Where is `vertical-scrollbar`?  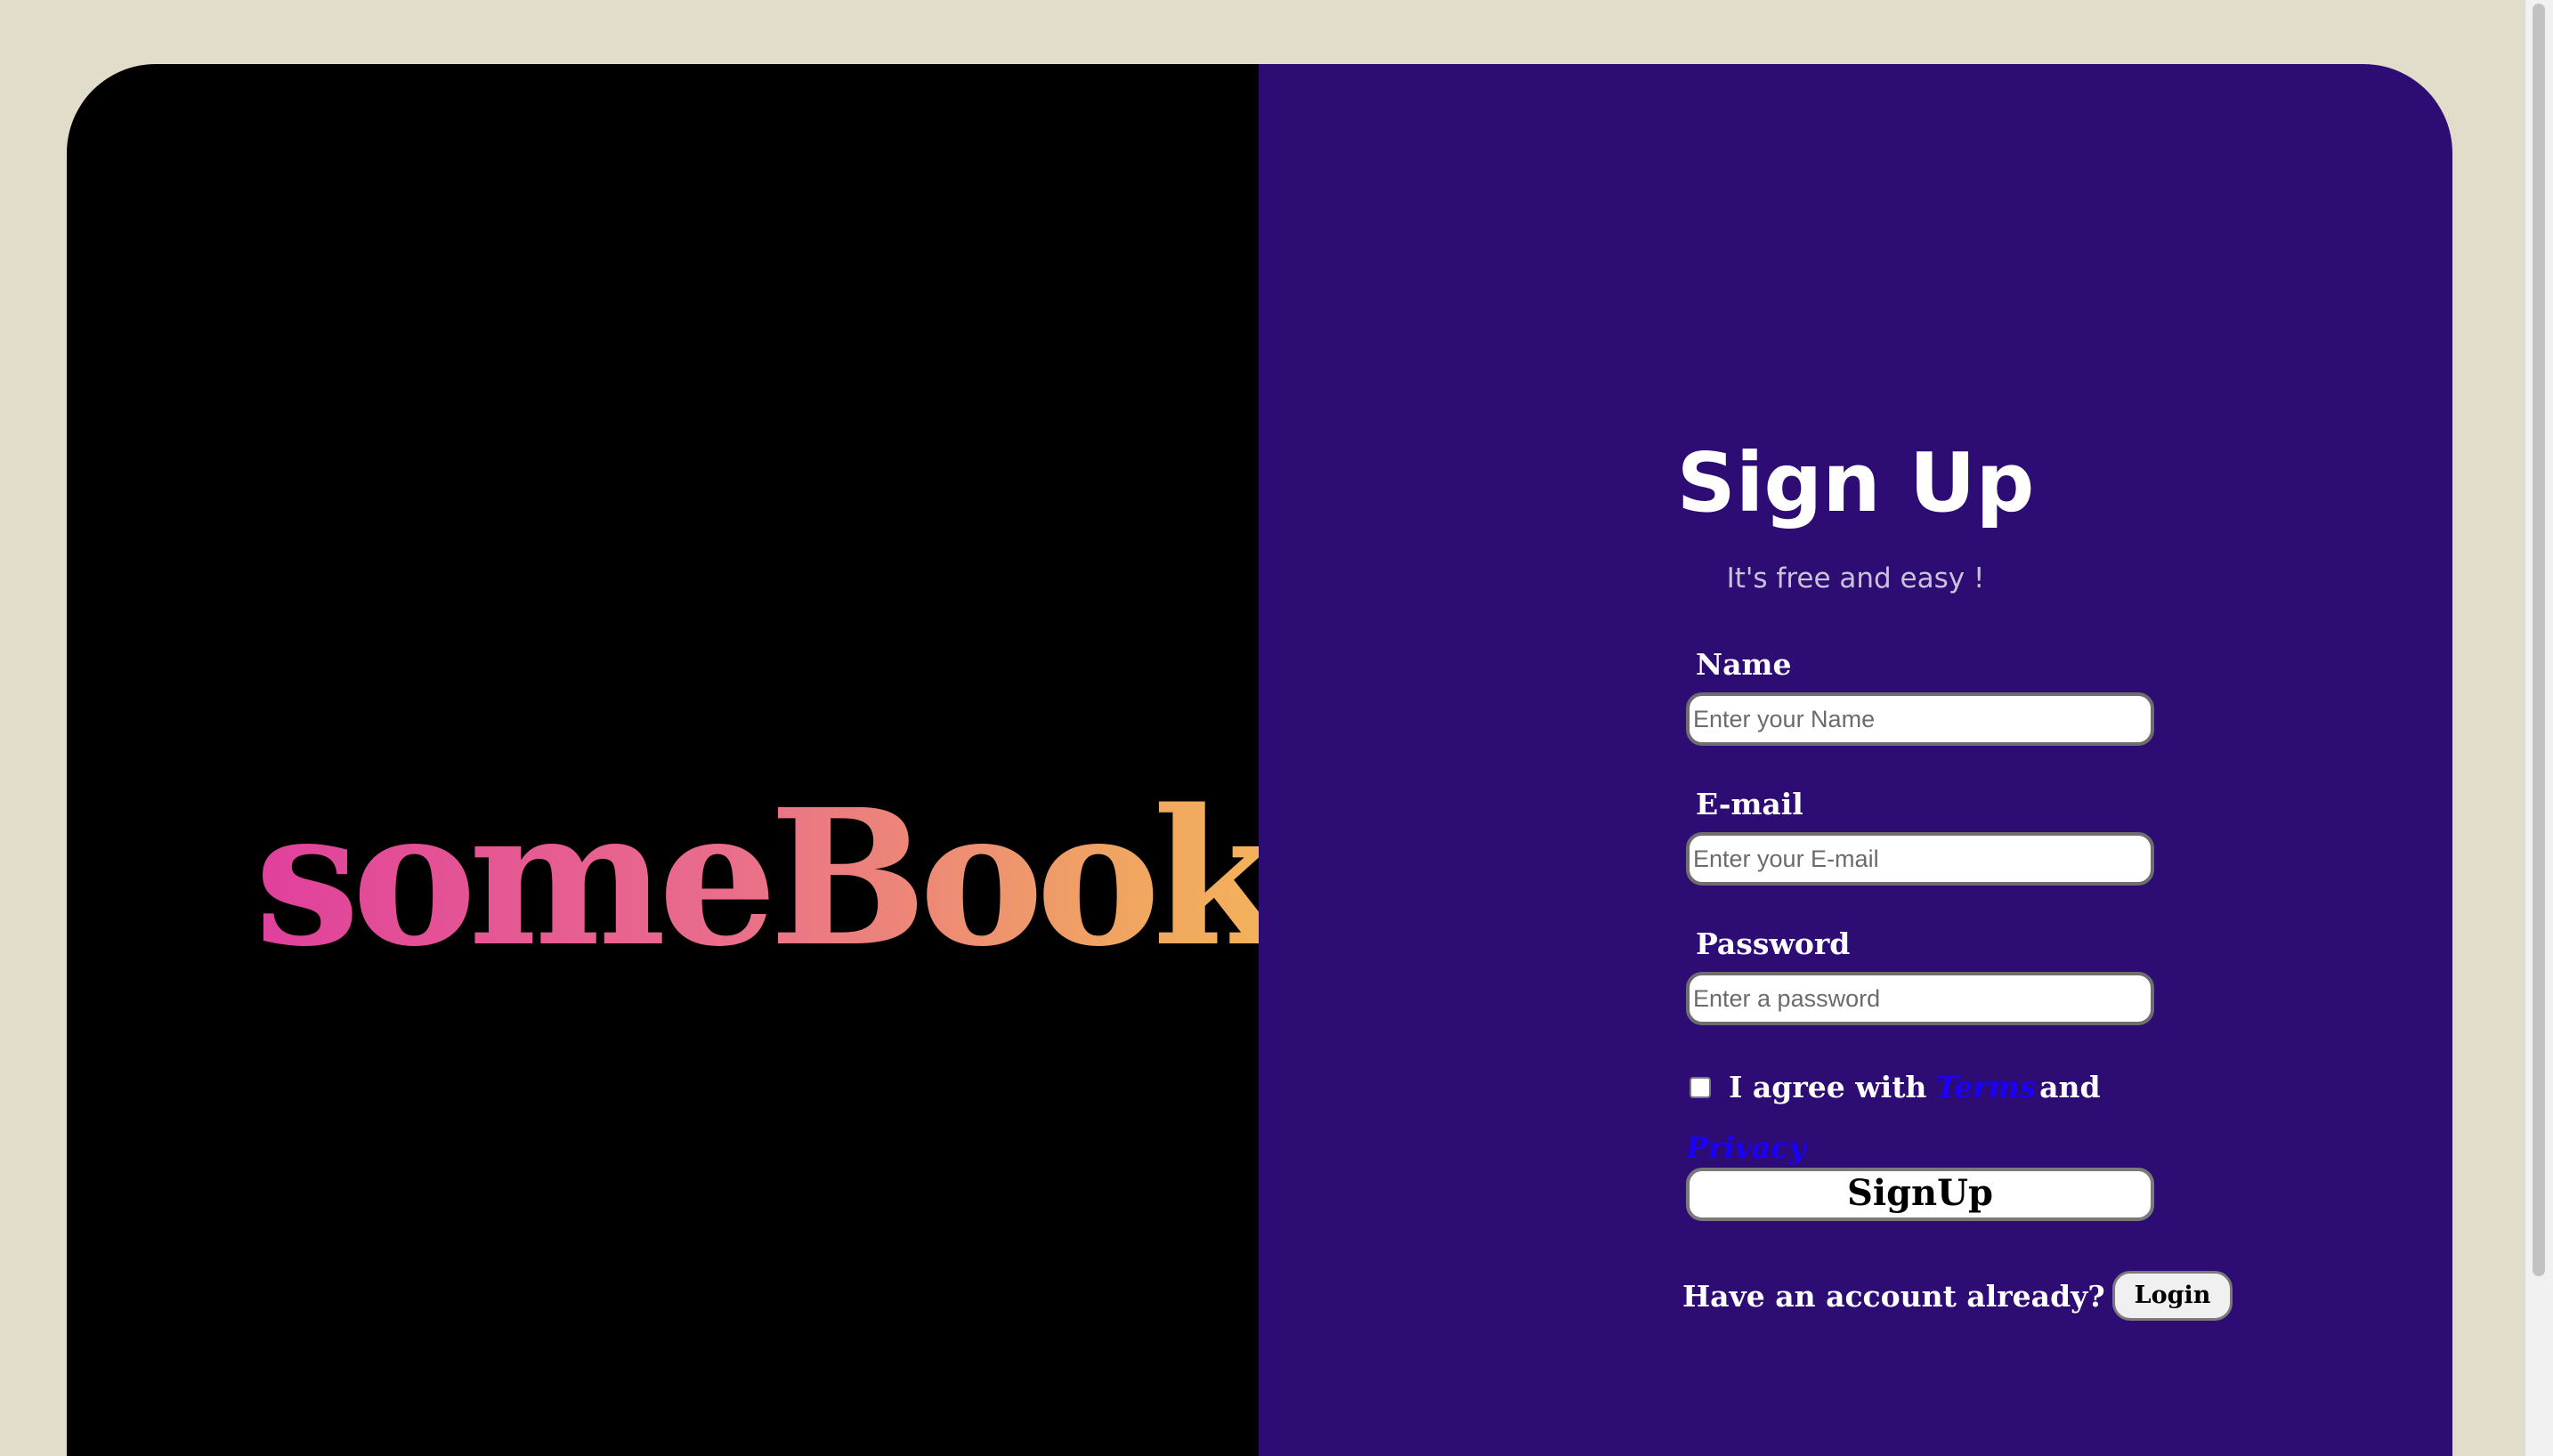 vertical-scrollbar is located at coordinates (2539, 728).